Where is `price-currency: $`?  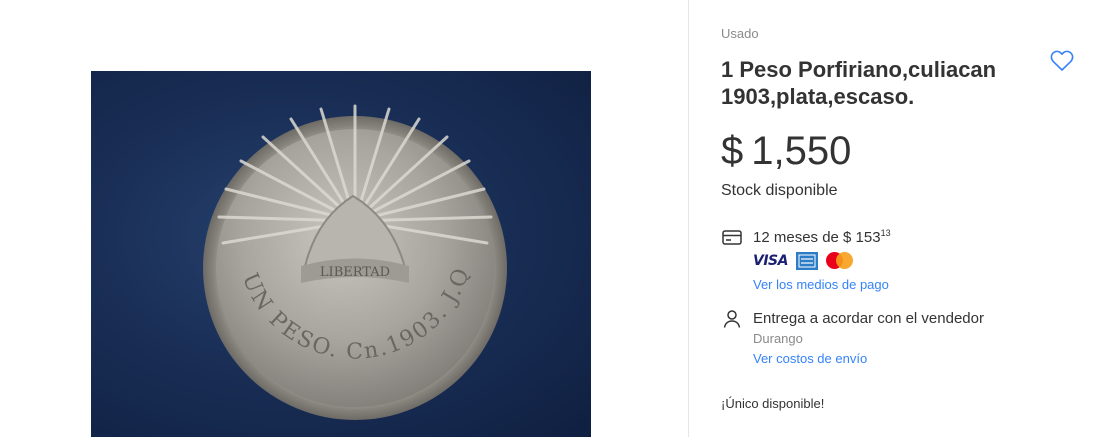
price-currency: $ is located at coordinates (732, 151).